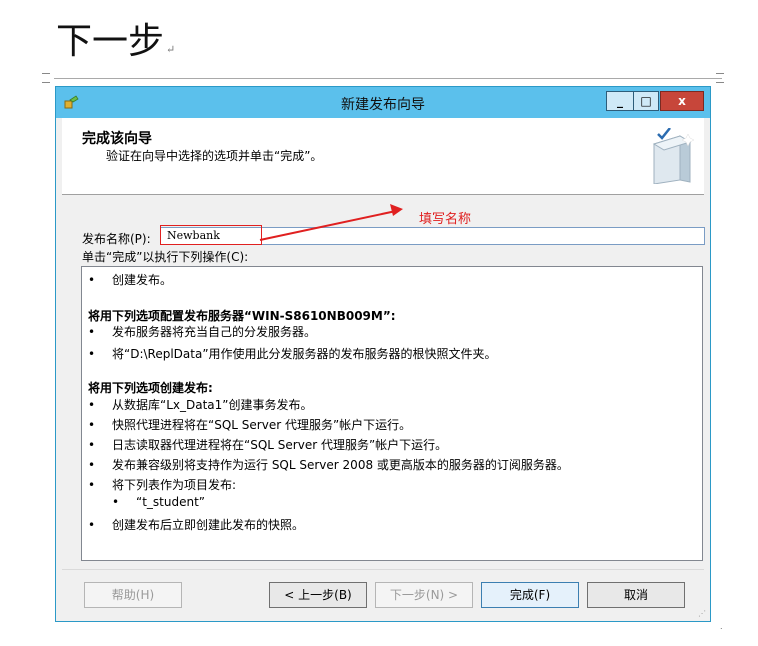 This screenshot has width=758, height=646. I want to click on annotation-text: 填写名称, so click(445, 219).